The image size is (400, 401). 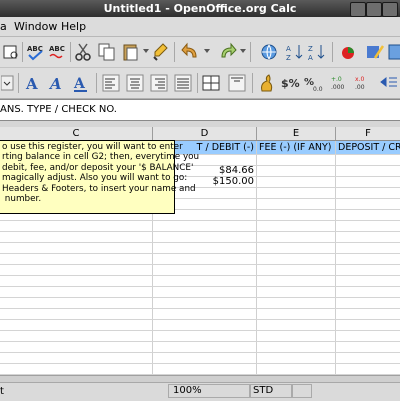 What do you see at coordinates (368, 133) in the screenshot?
I see `column-header-f: F` at bounding box center [368, 133].